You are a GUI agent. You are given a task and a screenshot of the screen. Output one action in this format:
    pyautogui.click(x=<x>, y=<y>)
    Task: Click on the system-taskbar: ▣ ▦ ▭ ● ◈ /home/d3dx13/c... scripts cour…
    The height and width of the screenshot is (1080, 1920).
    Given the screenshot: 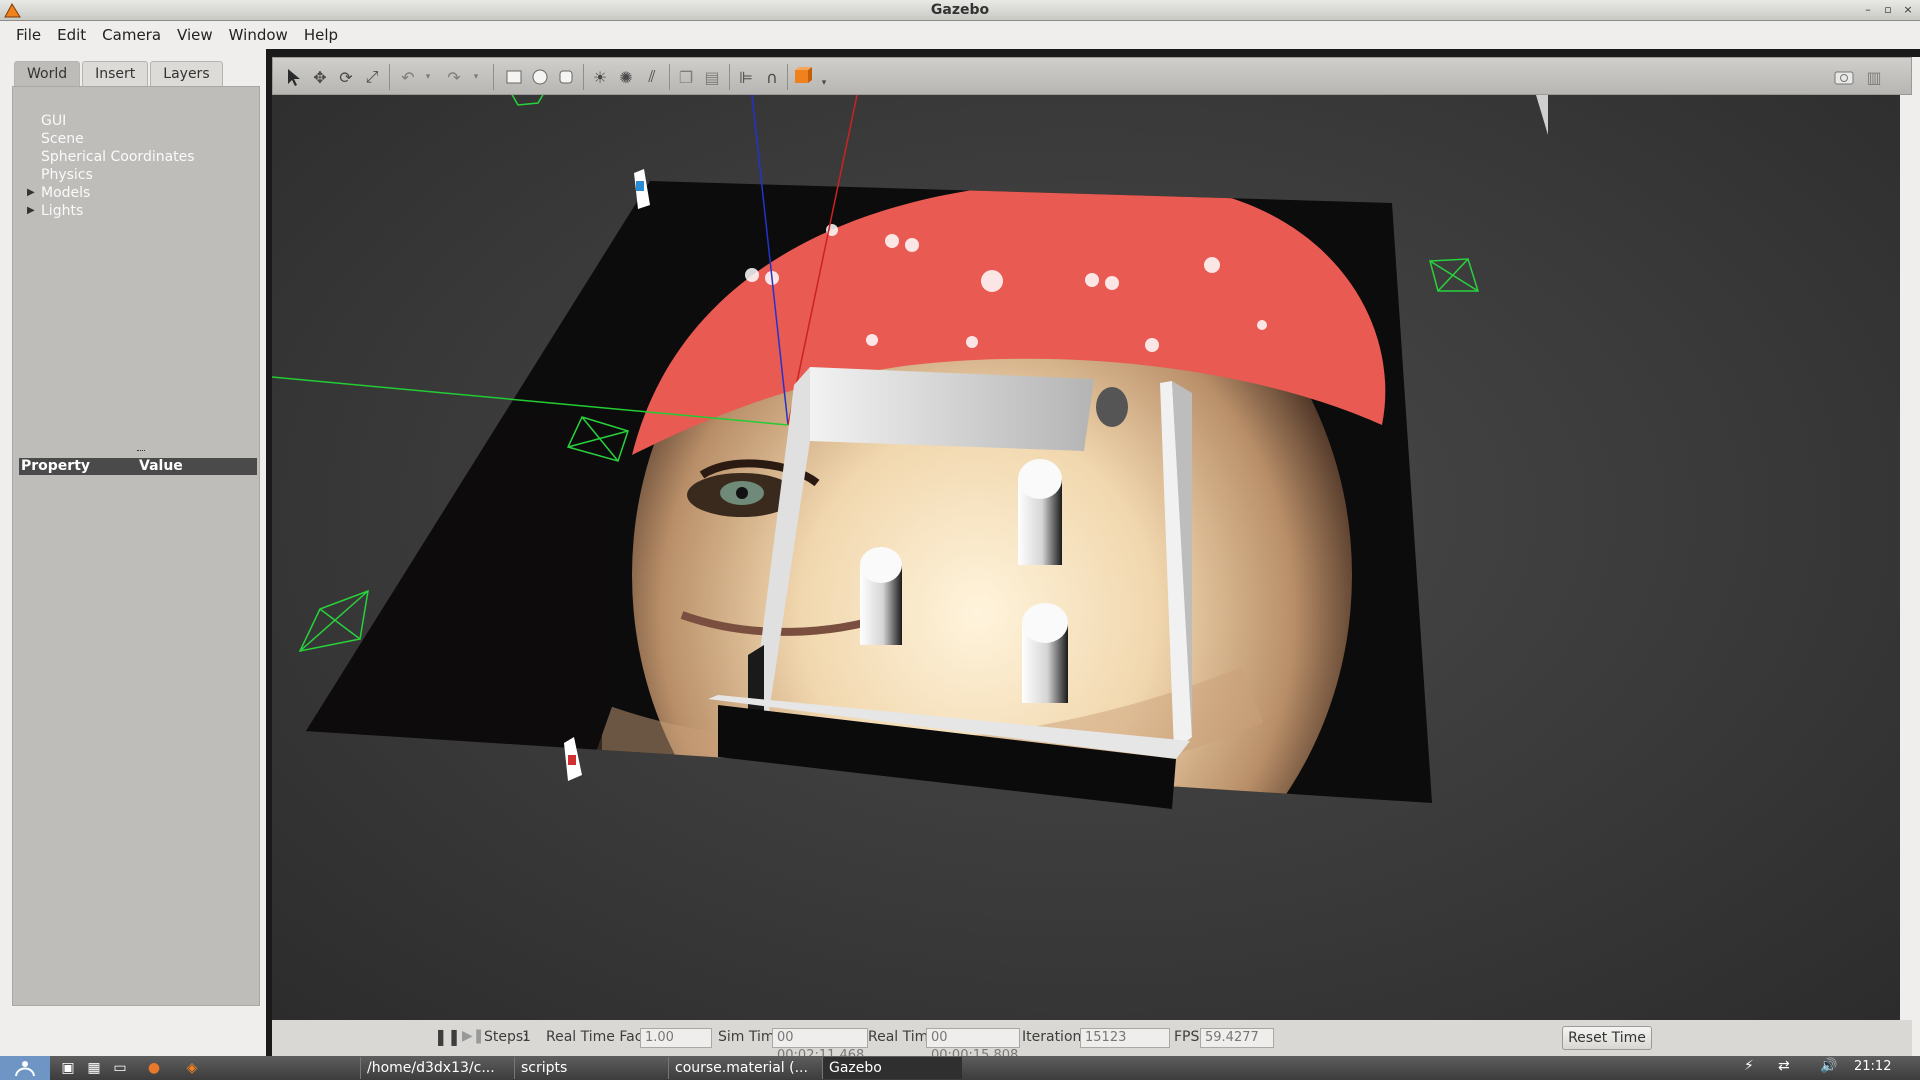 What is the action you would take?
    pyautogui.click(x=960, y=1068)
    